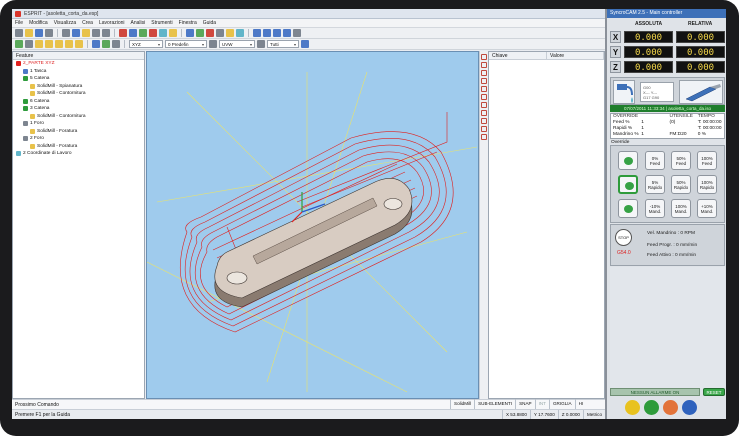 The width and height of the screenshot is (739, 436). Describe the element at coordinates (112, 23) in the screenshot. I see `menu-lavorazioni: Lavorazioni` at that location.